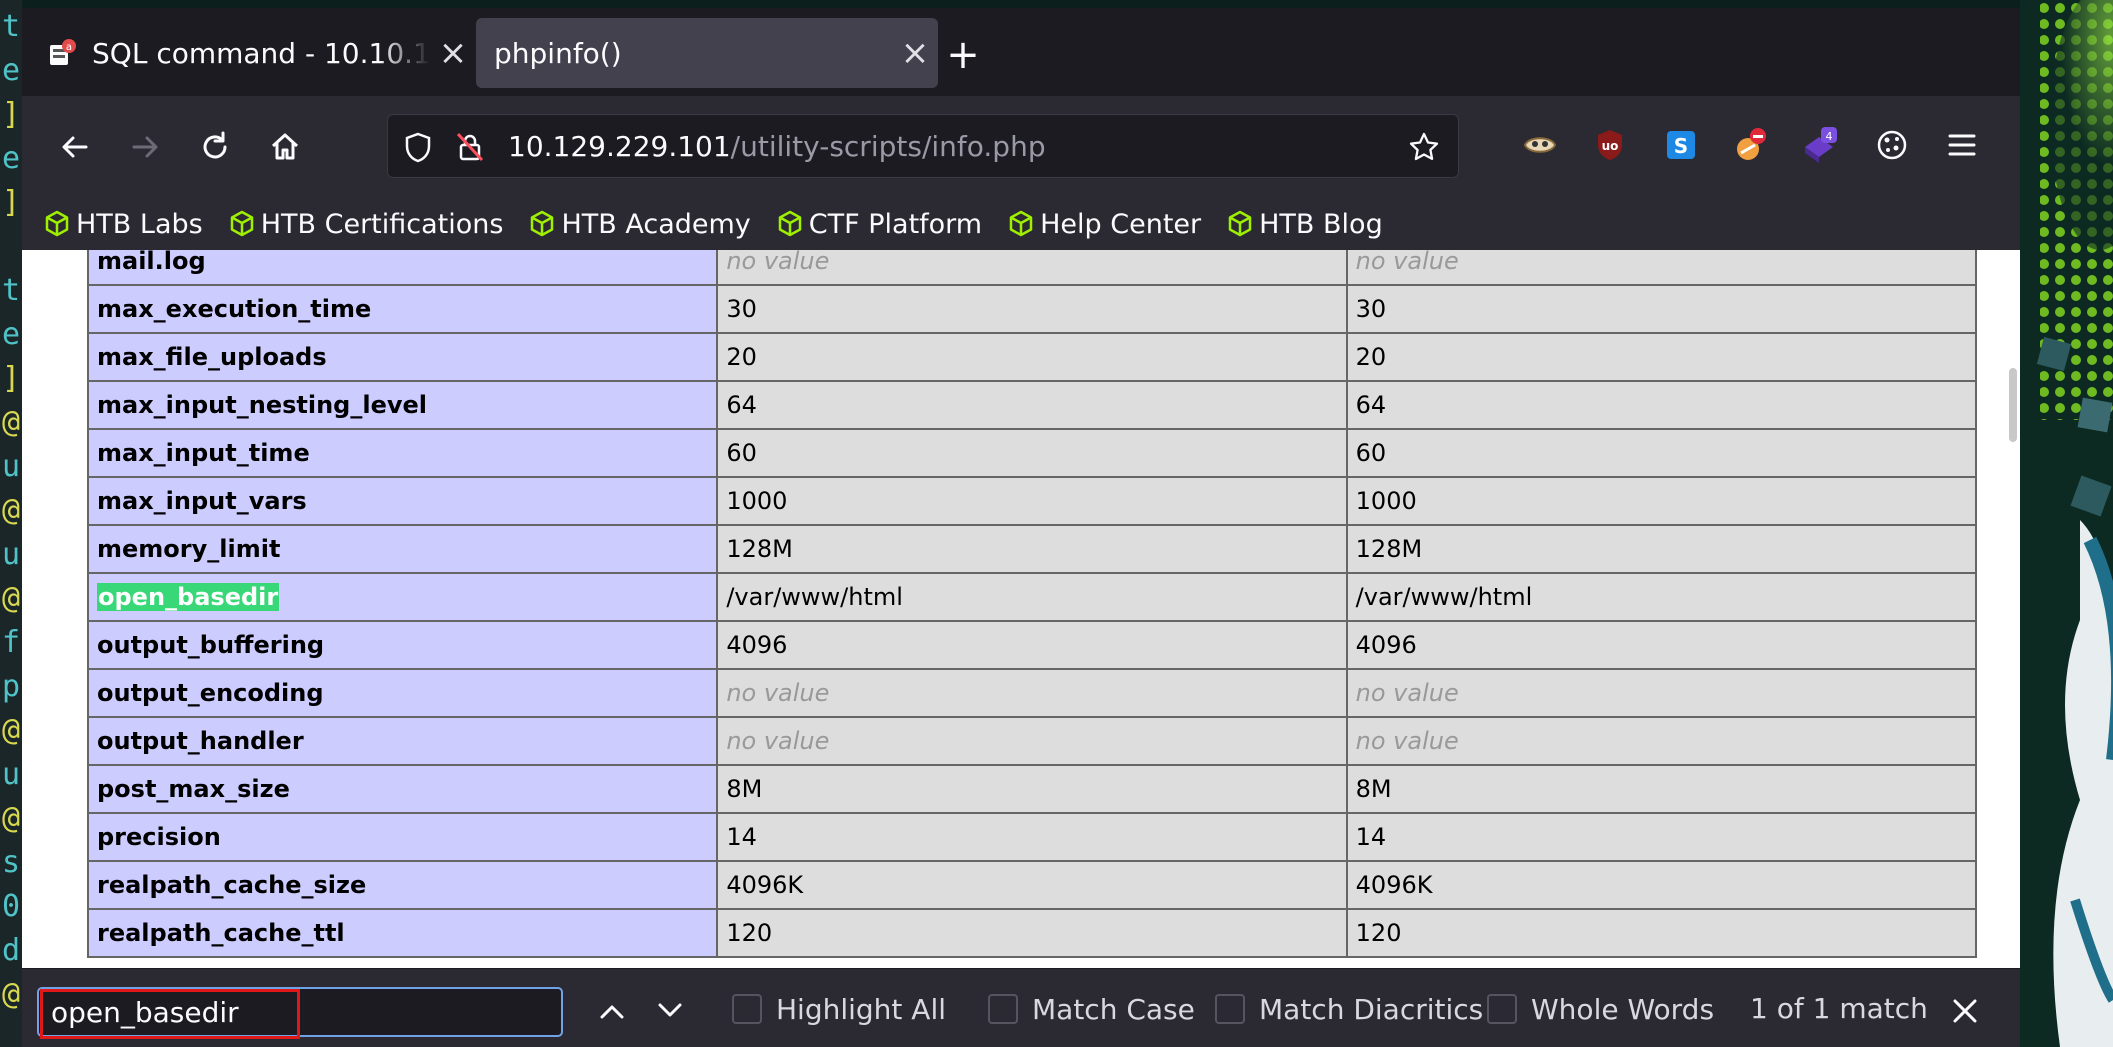 The height and width of the screenshot is (1047, 2113). I want to click on directive-name-cell: open_basedir, so click(402, 597).